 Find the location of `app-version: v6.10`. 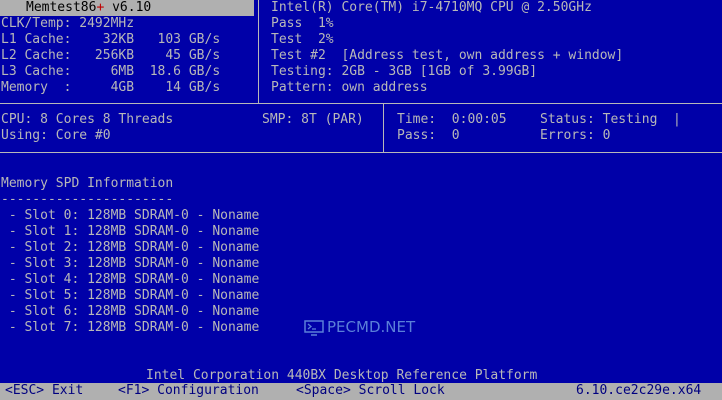

app-version: v6.10 is located at coordinates (132, 7).